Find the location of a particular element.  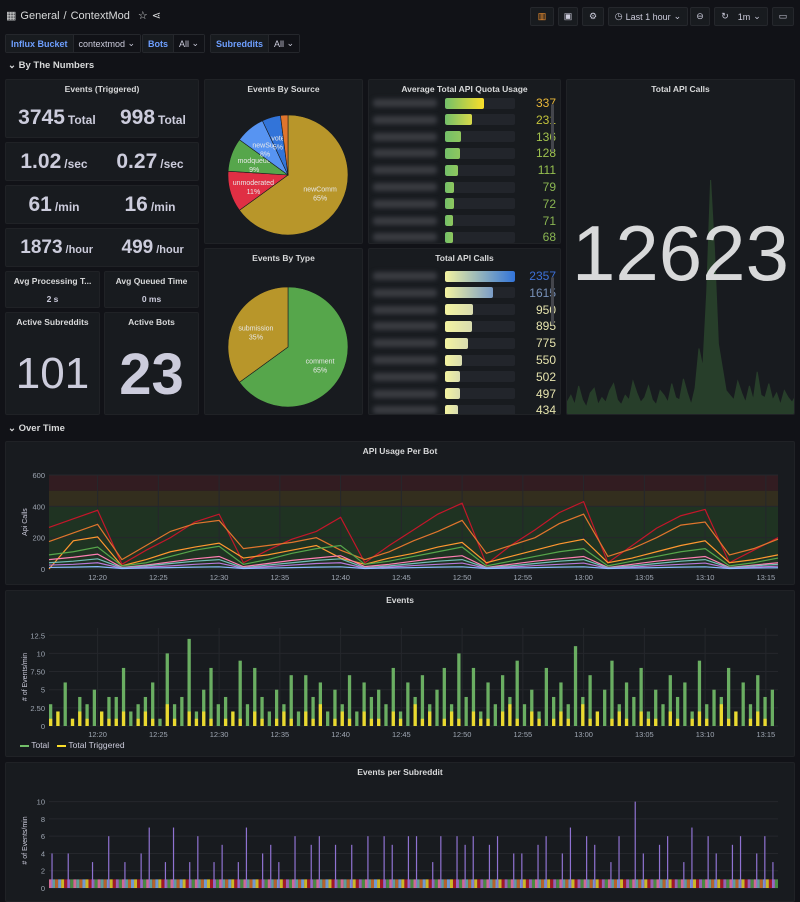

dashboard-title: ContextMod is located at coordinates (100, 16).